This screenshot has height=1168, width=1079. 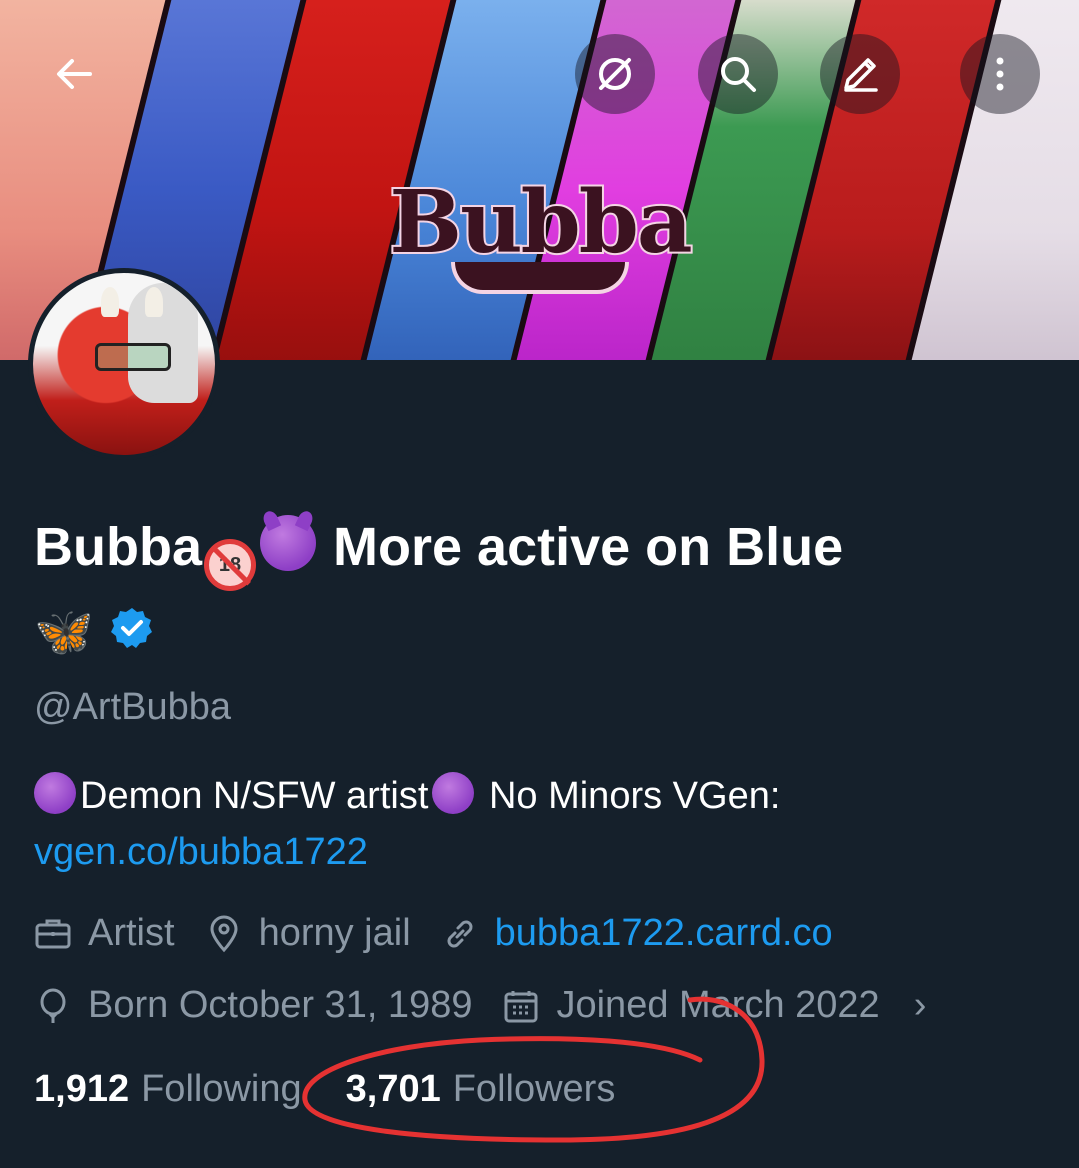 I want to click on search-button, so click(x=738, y=74).